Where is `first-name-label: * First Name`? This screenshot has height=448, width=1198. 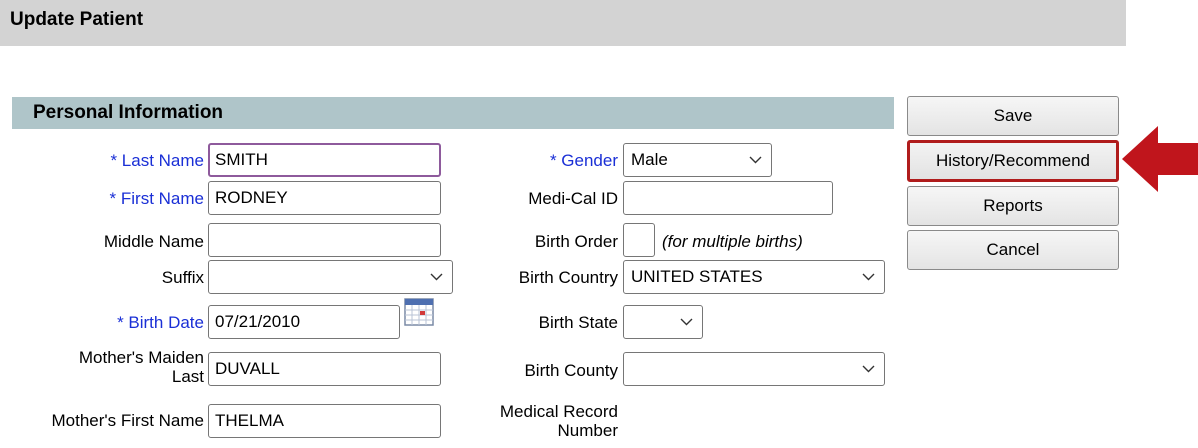 first-name-label: * First Name is located at coordinates (156, 198).